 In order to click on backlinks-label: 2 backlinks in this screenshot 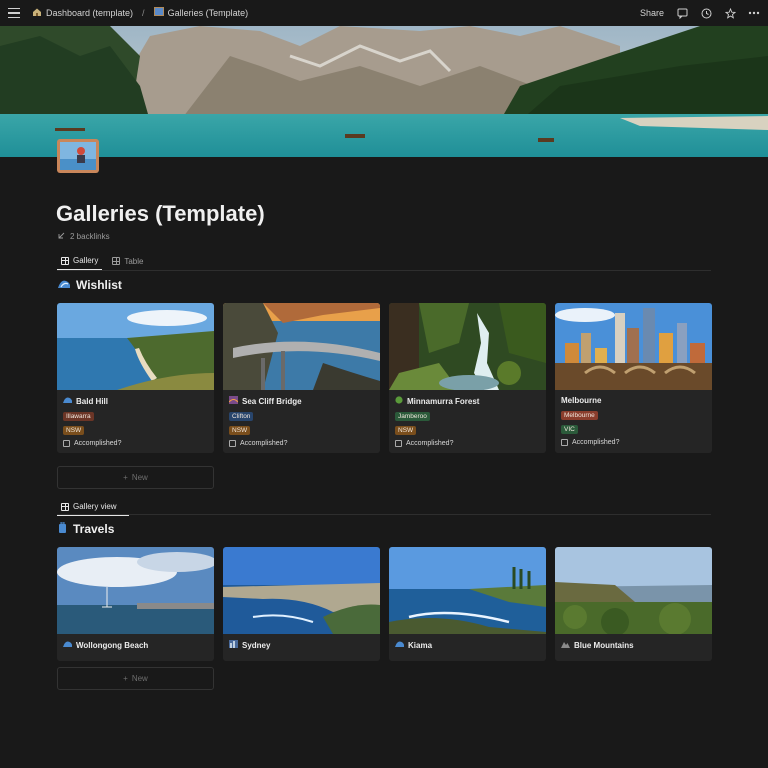, I will do `click(90, 236)`.